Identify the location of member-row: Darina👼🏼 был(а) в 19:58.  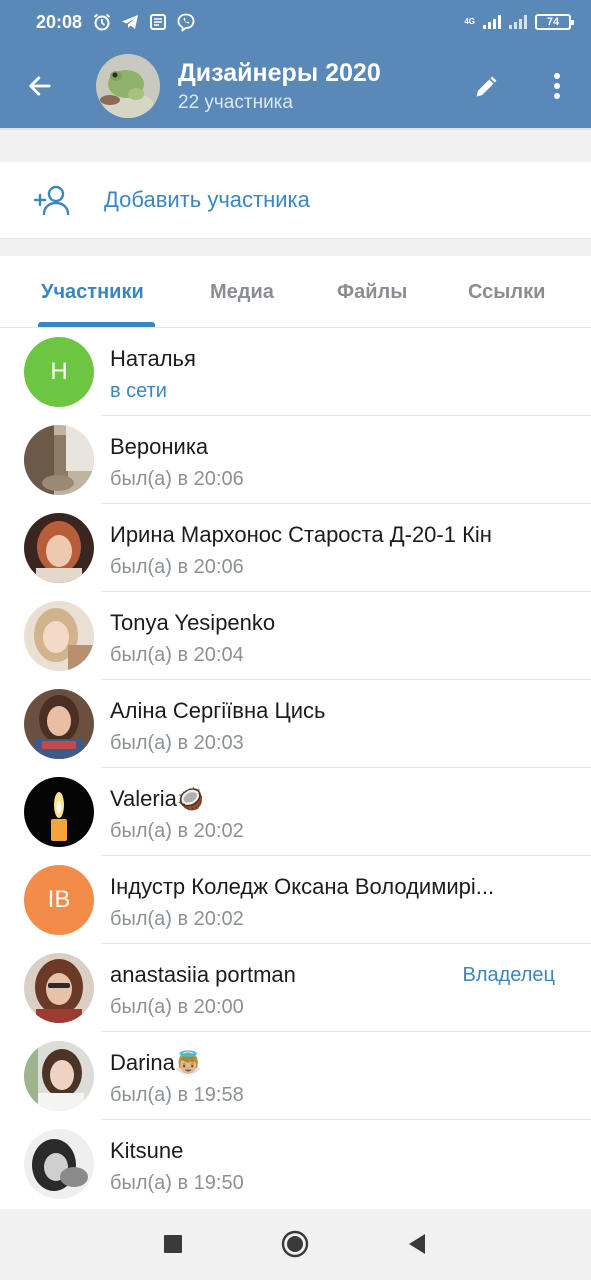
(295, 1076).